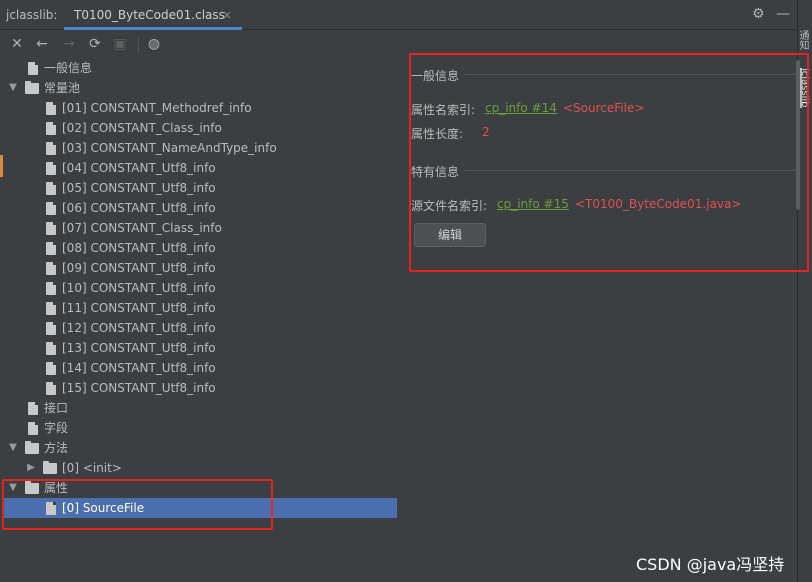  Describe the element at coordinates (803, 40) in the screenshot. I see `side-tab-notifications: 通知` at that location.